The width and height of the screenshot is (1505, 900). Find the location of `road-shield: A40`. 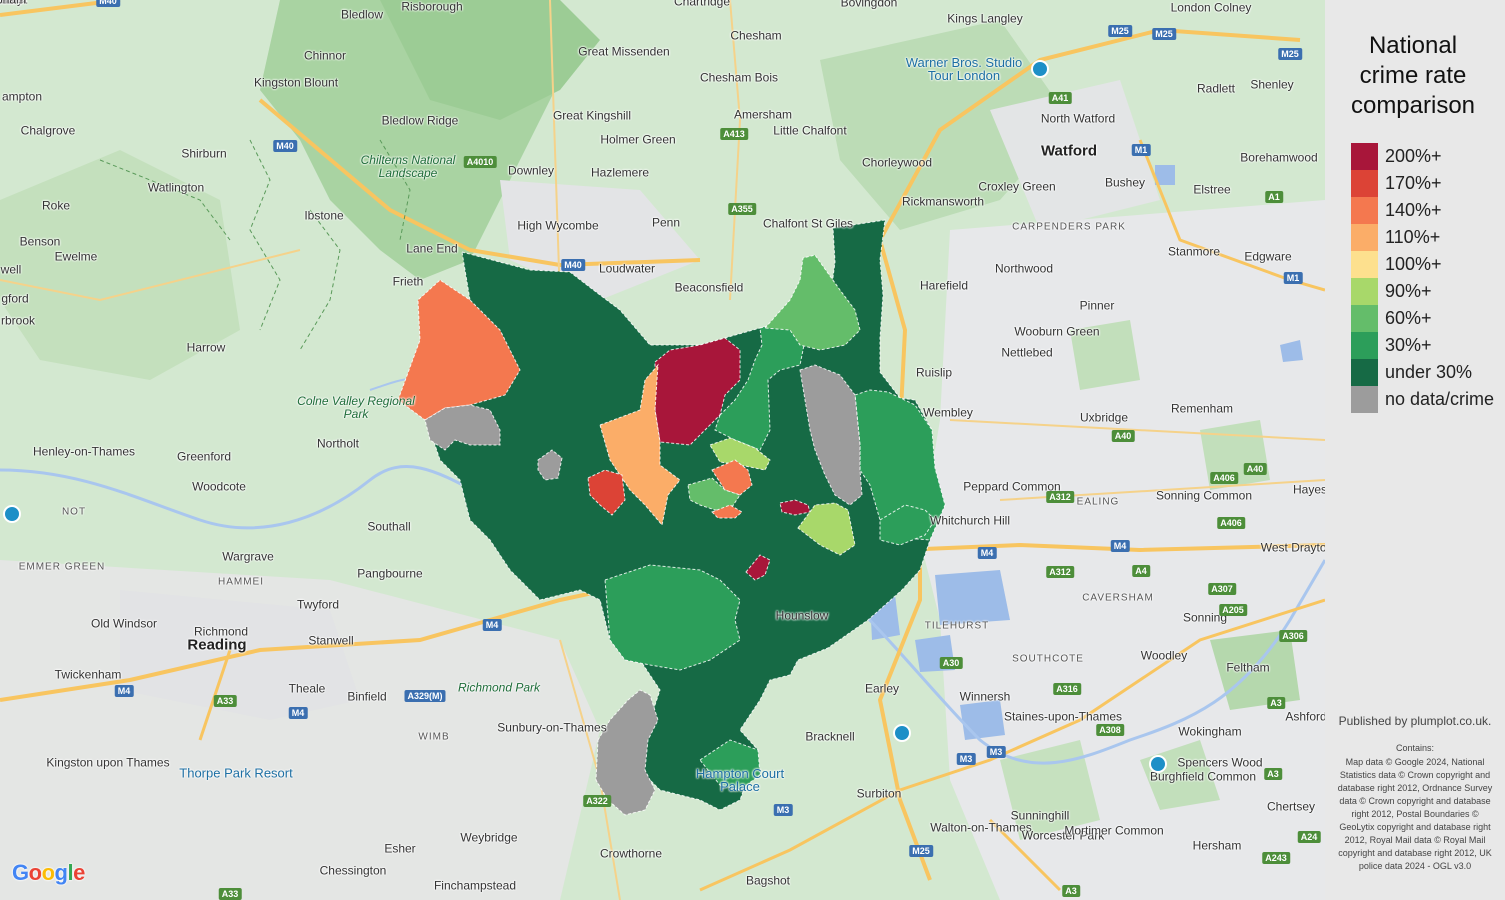

road-shield: A40 is located at coordinates (1123, 436).